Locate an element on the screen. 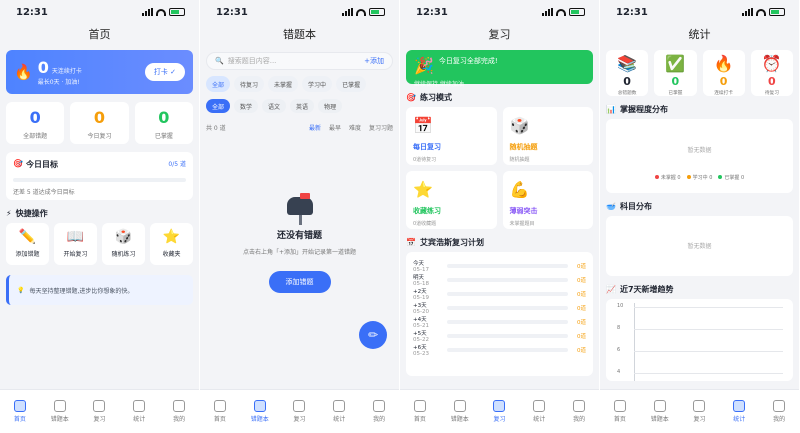 This screenshot has height=433, width=800. banner-subtitle: 继续保持,继续加油 is located at coordinates (439, 84).